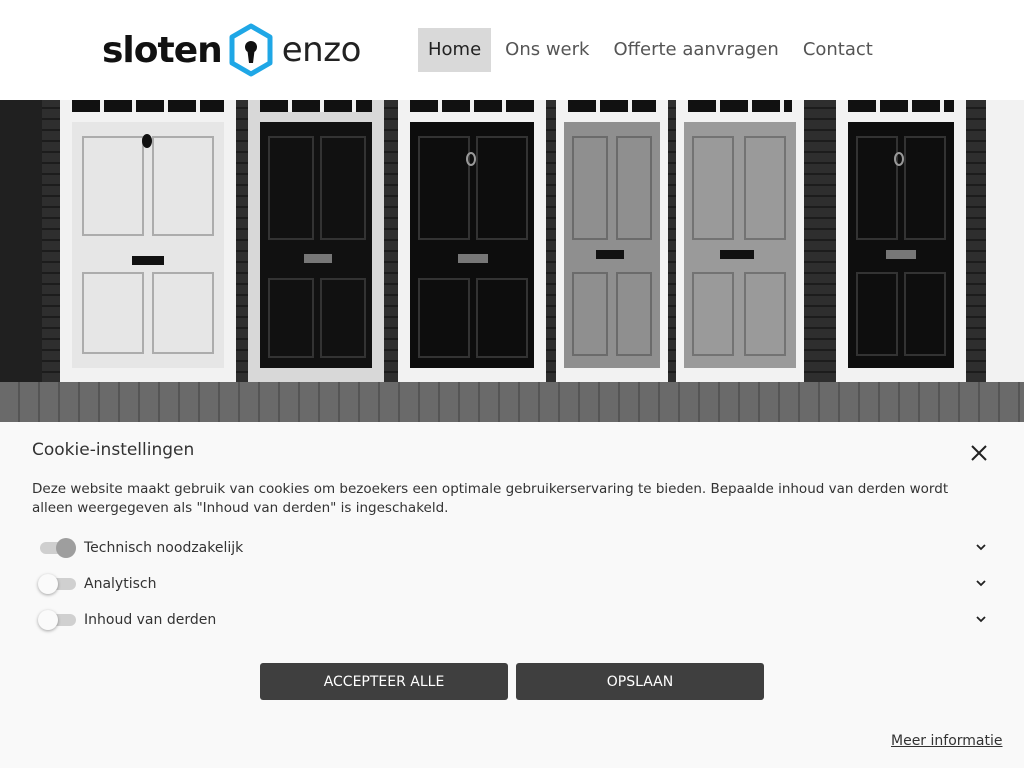 Image resolution: width=1024 pixels, height=768 pixels. Describe the element at coordinates (57, 620) in the screenshot. I see `toggle-derden` at that location.